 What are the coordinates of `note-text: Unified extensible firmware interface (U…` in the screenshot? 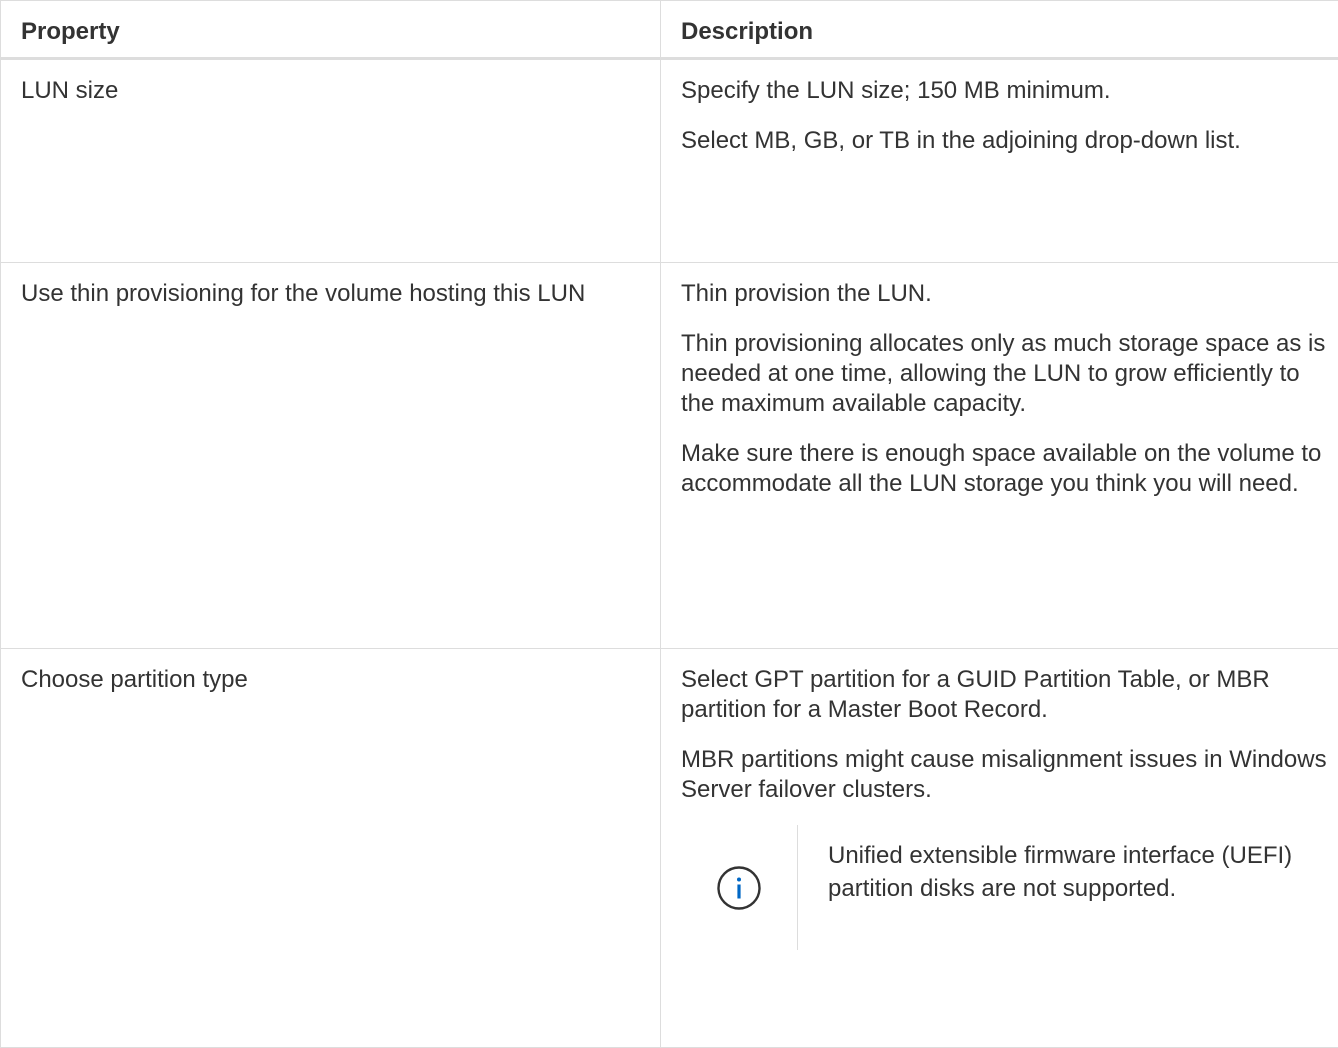 It's located at (1048, 887).